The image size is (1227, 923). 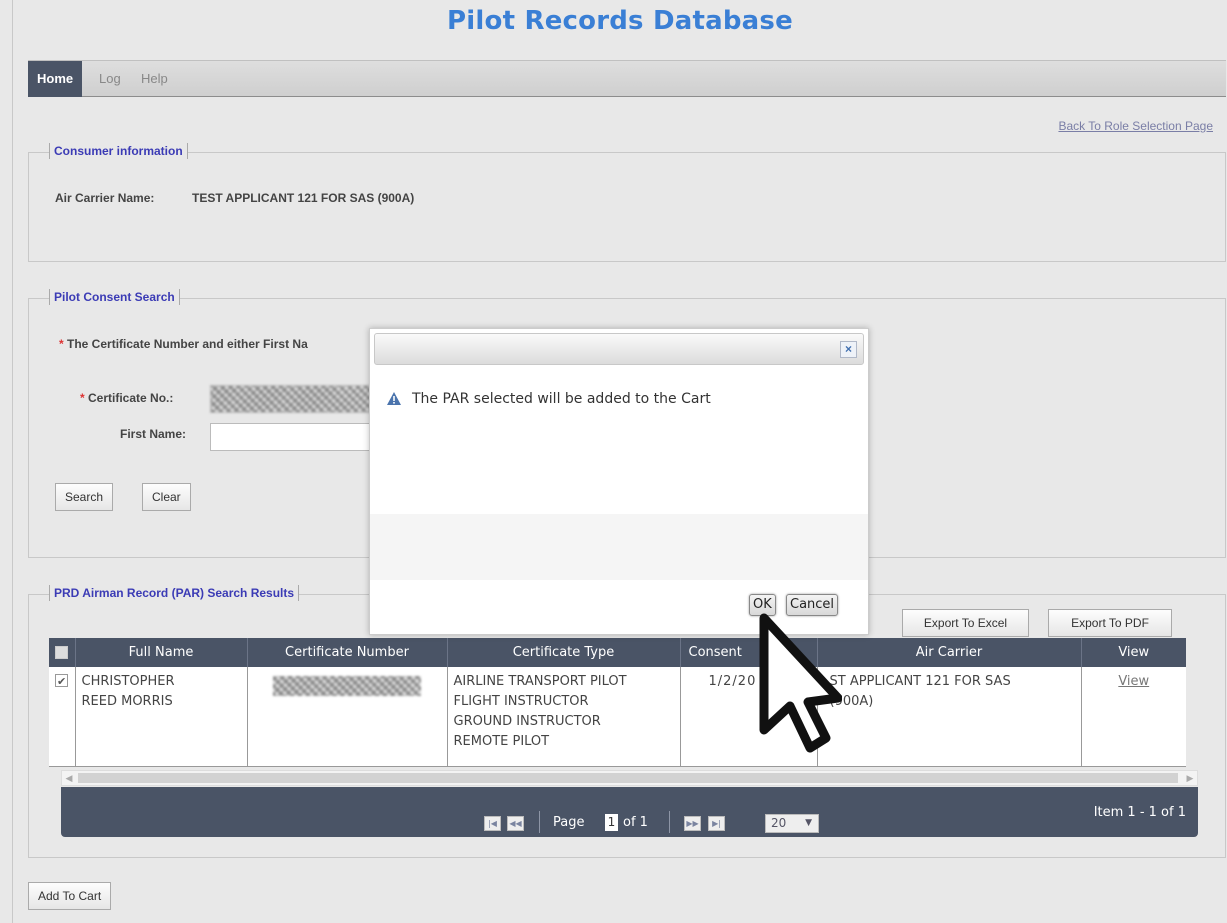 What do you see at coordinates (627, 78) in the screenshot?
I see `nav-bar: Home Log Help` at bounding box center [627, 78].